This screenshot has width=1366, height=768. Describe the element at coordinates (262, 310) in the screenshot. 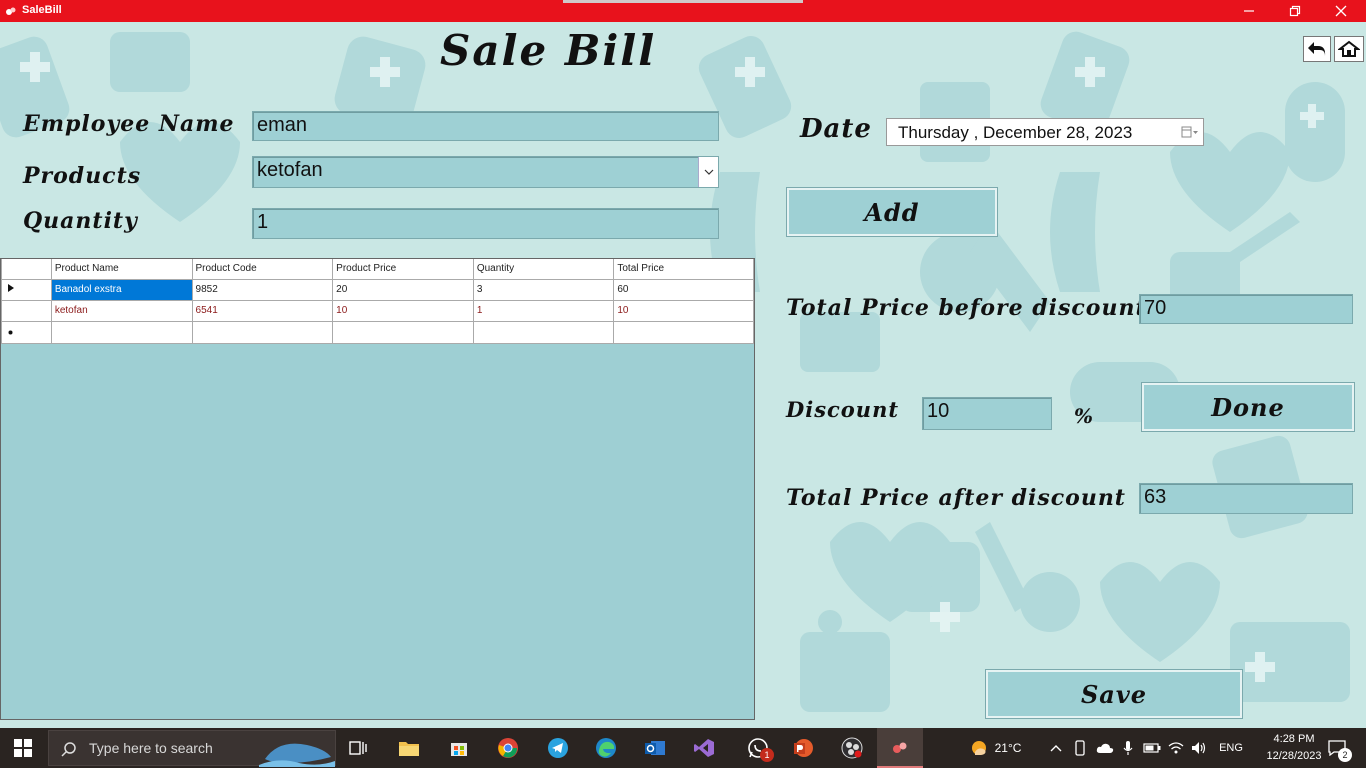

I see `table-cell: 6541` at that location.